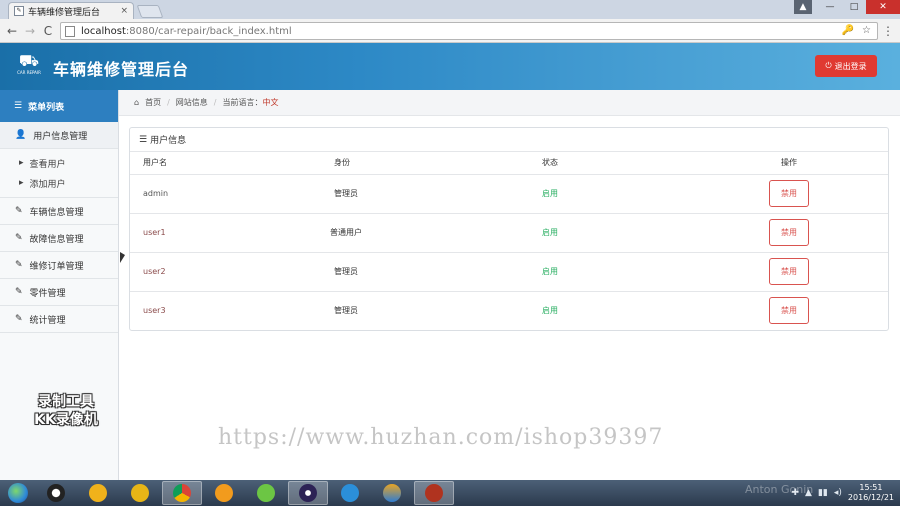  What do you see at coordinates (509, 310) in the screenshot?
I see `table-row: user3 管理员 启用 禁用` at bounding box center [509, 310].